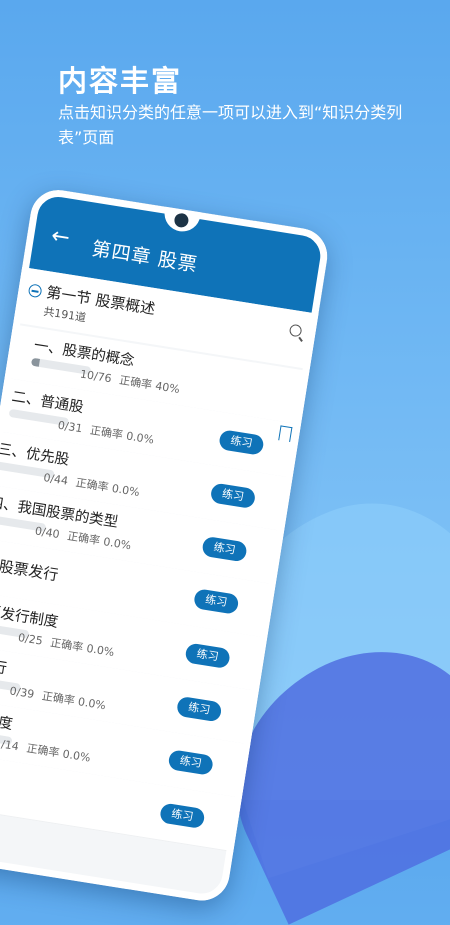 This screenshot has width=450, height=925. What do you see at coordinates (120, 81) in the screenshot?
I see `promo-headline: 内容丰富` at bounding box center [120, 81].